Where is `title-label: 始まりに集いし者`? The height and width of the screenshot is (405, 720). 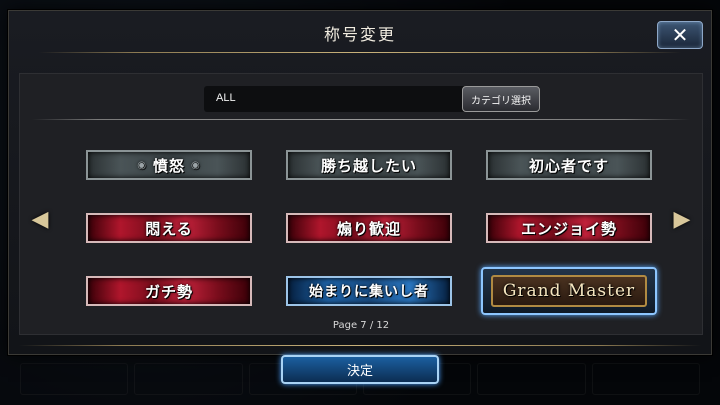
title-label: 始まりに集いし者 is located at coordinates (369, 292).